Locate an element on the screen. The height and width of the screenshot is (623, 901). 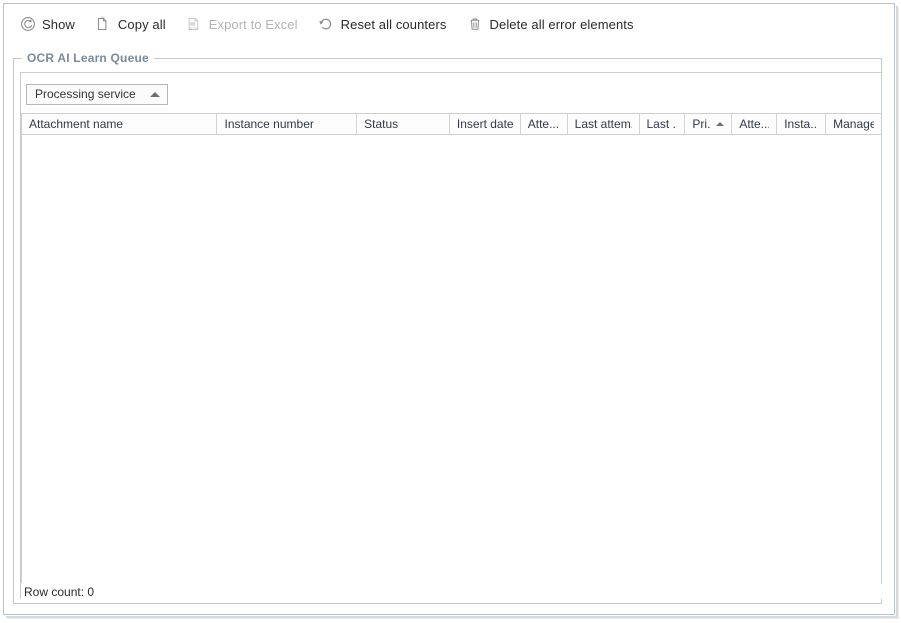
svg-text: XLSX is located at coordinates (194, 29).